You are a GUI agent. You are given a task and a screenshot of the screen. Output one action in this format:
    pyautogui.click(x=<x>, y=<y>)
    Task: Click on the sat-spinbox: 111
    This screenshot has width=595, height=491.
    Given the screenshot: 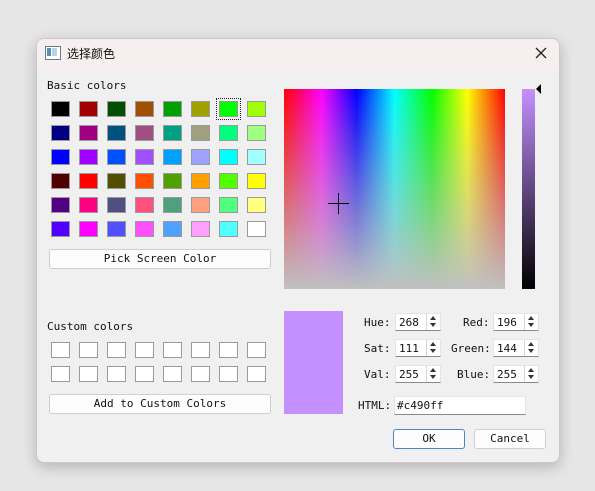 What is the action you would take?
    pyautogui.click(x=418, y=348)
    